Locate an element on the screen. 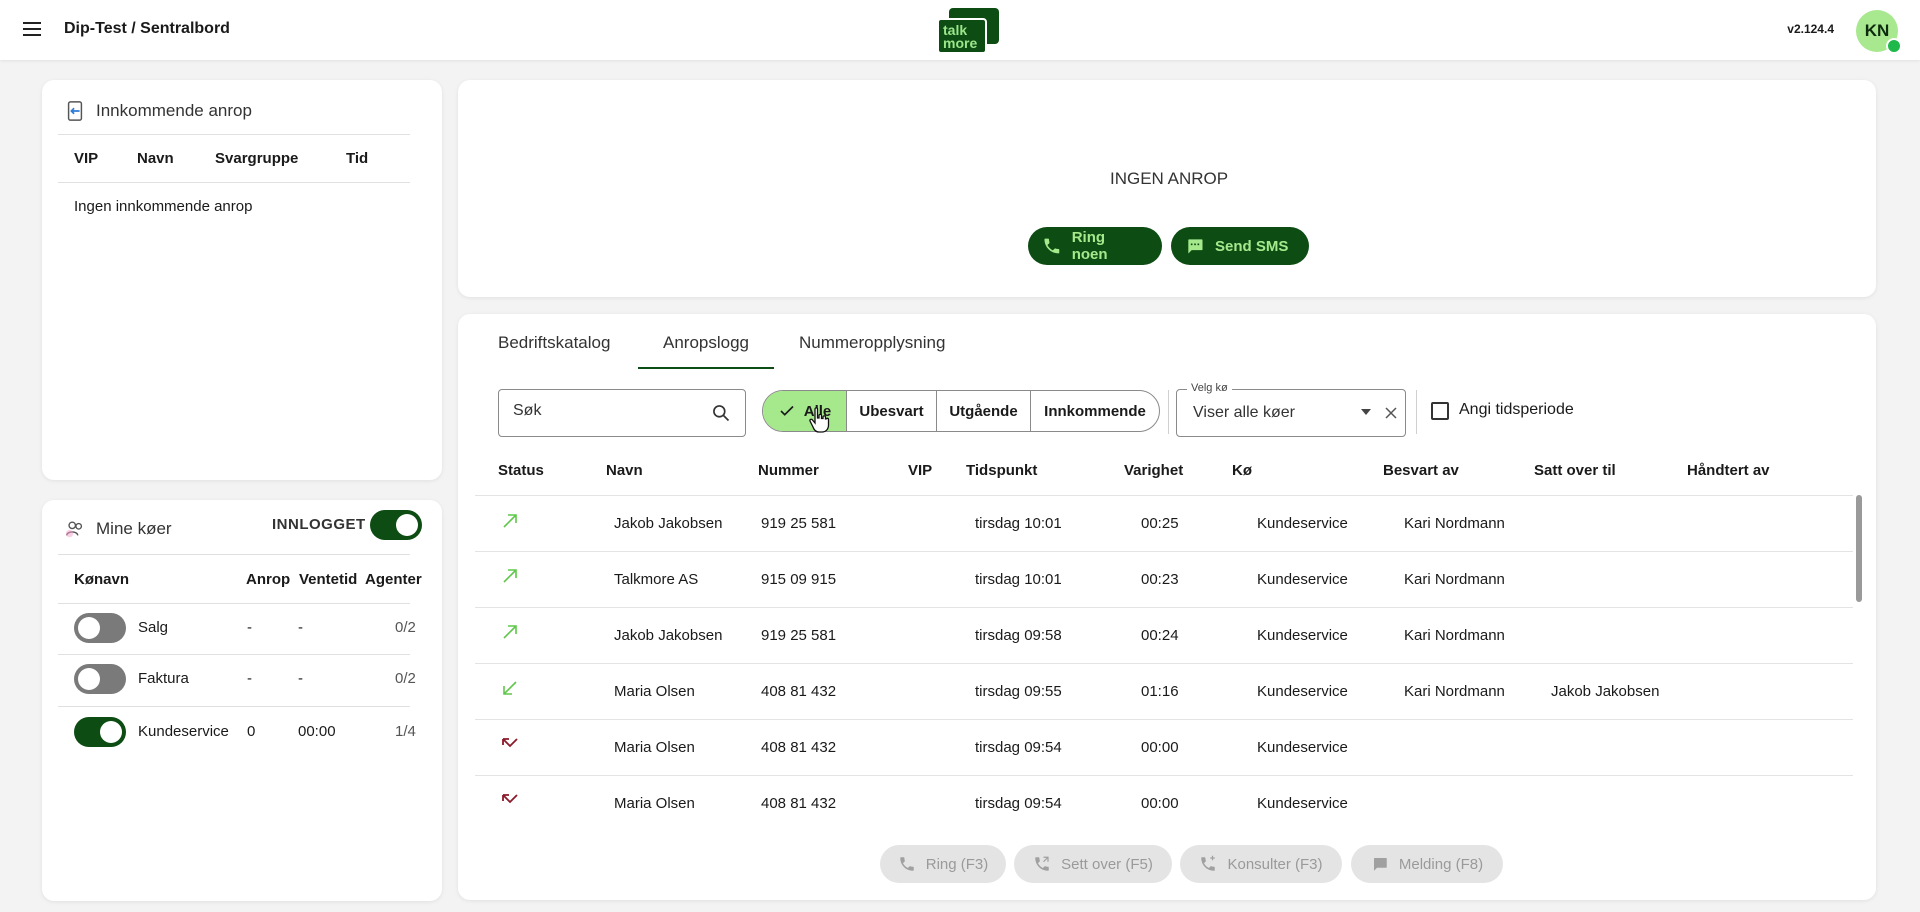 The height and width of the screenshot is (912, 1920). incoming-calls-header: Innkommende anrop is located at coordinates (158, 111).